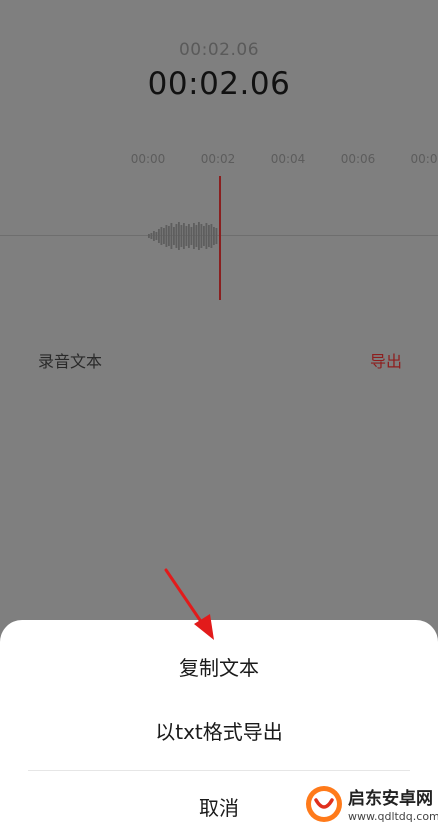 This screenshot has height=836, width=438. I want to click on copy-text-option: 复制文本, so click(219, 666).